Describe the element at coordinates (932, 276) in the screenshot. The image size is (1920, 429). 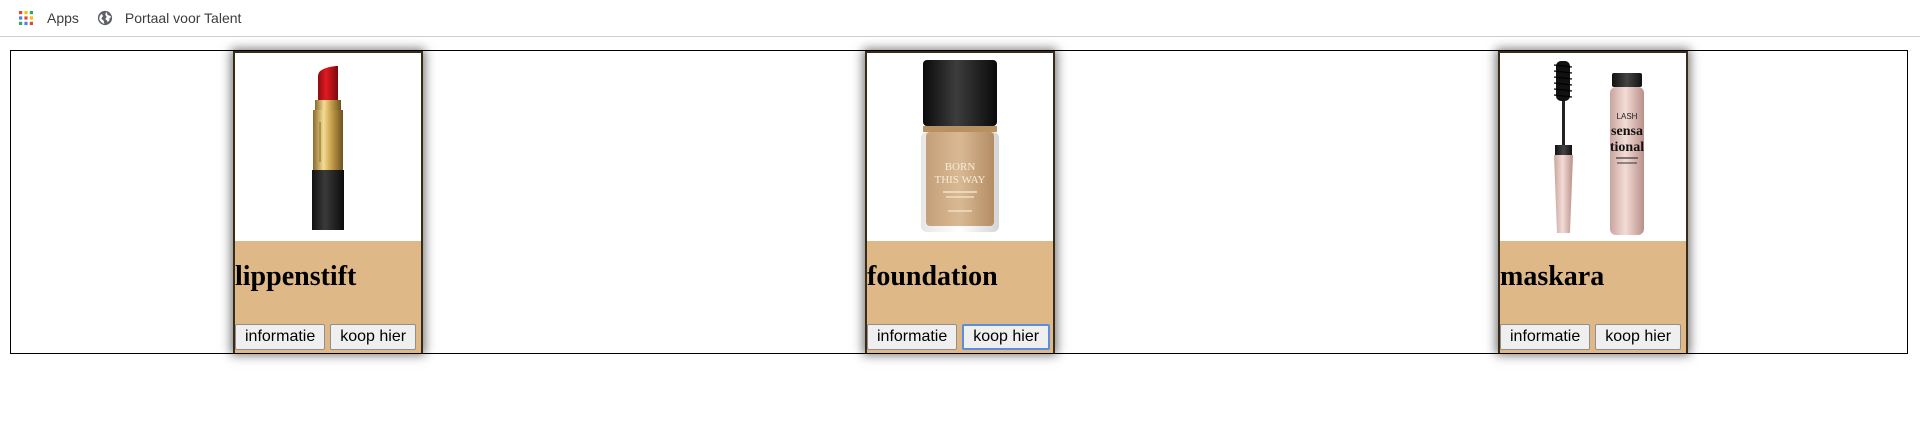
I see `product-title: foundation` at that location.